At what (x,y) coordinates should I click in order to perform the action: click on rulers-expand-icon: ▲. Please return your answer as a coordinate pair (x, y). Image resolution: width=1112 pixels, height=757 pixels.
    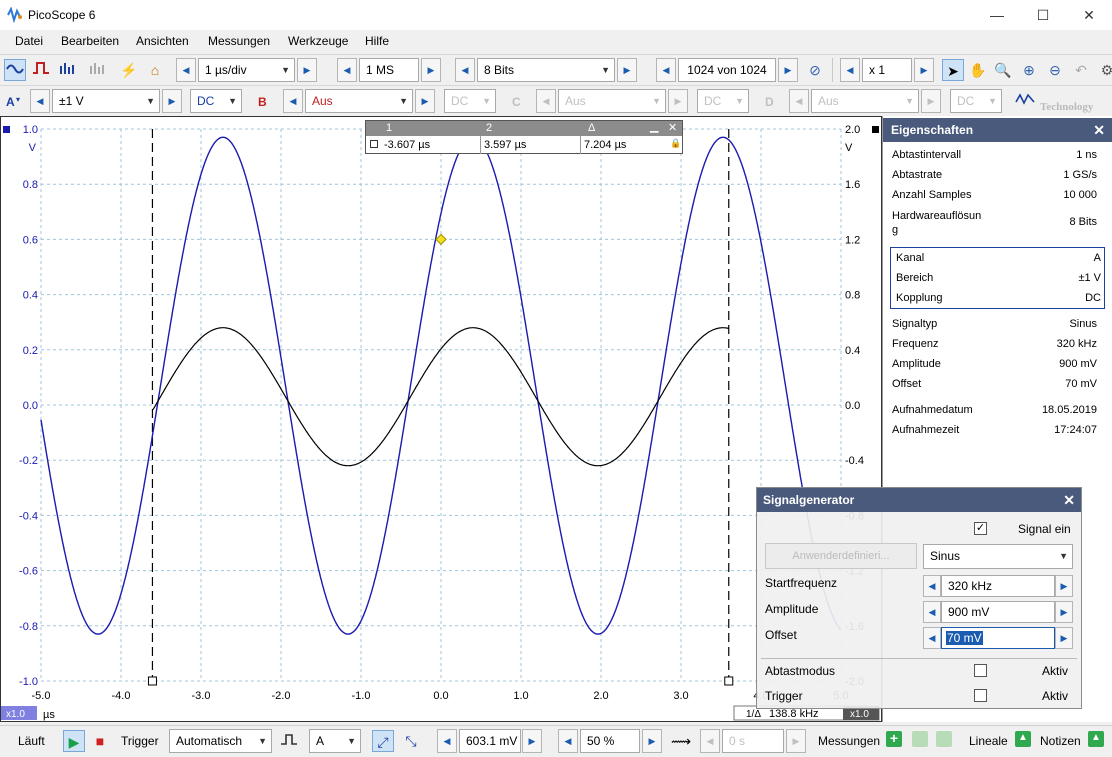
    Looking at the image, I should click on (1023, 739).